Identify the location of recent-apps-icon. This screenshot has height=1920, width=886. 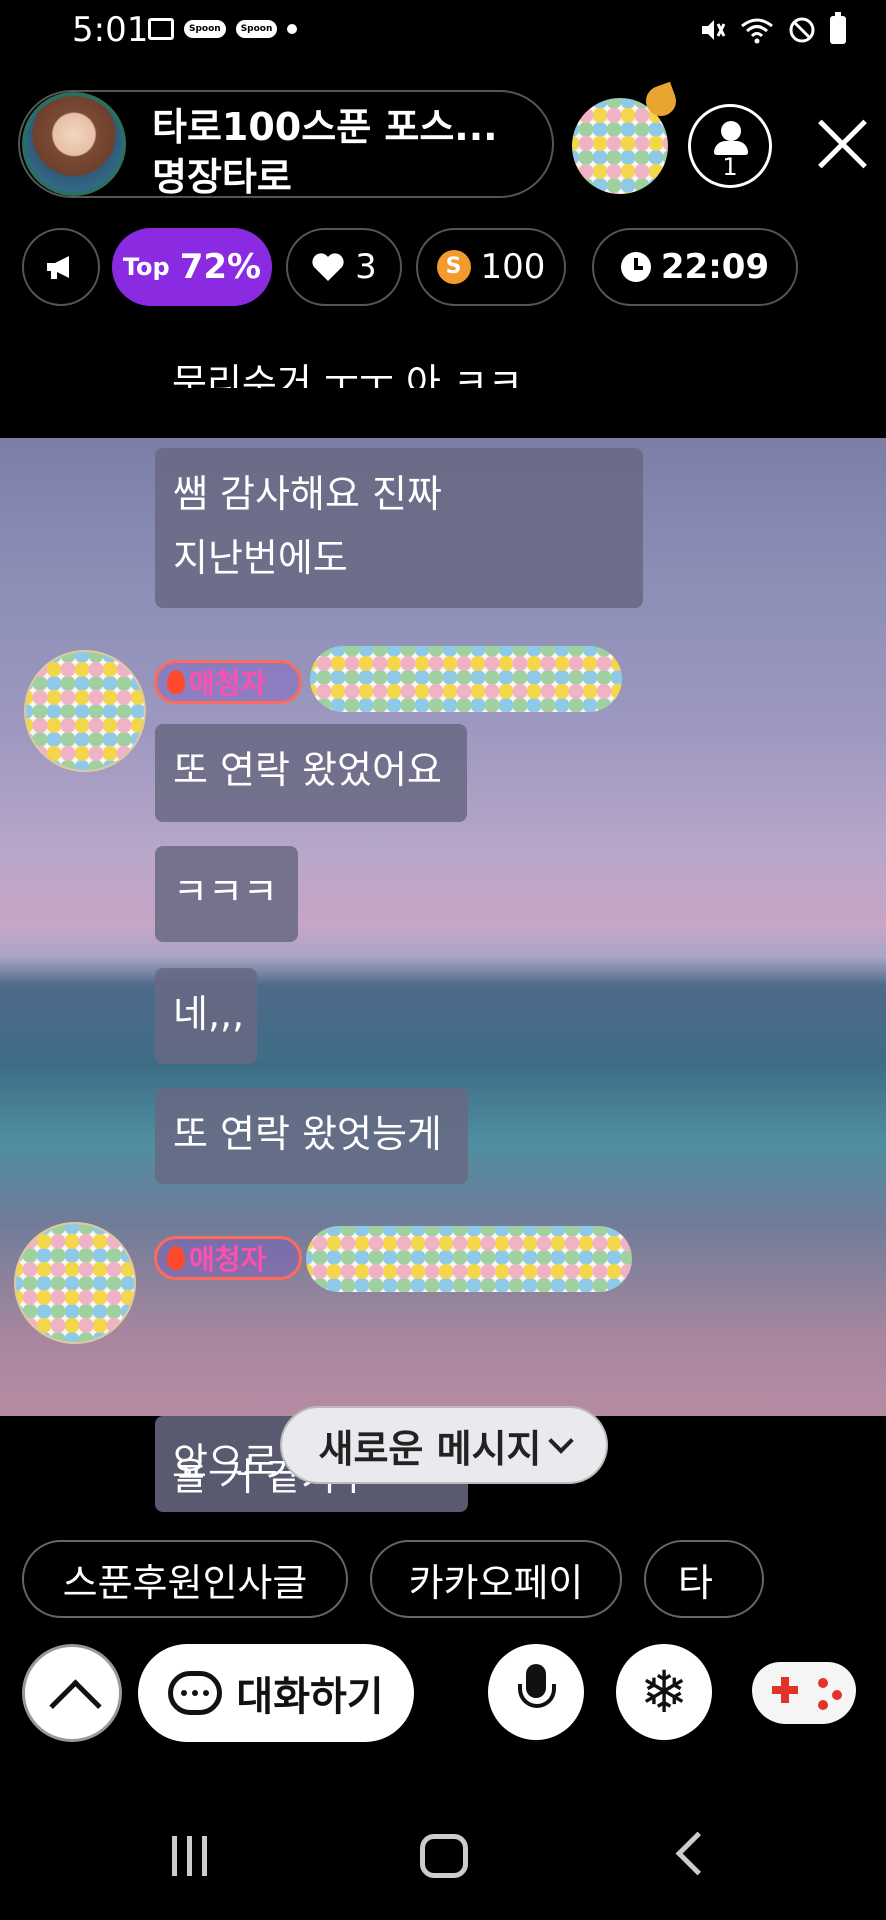
(194, 1856).